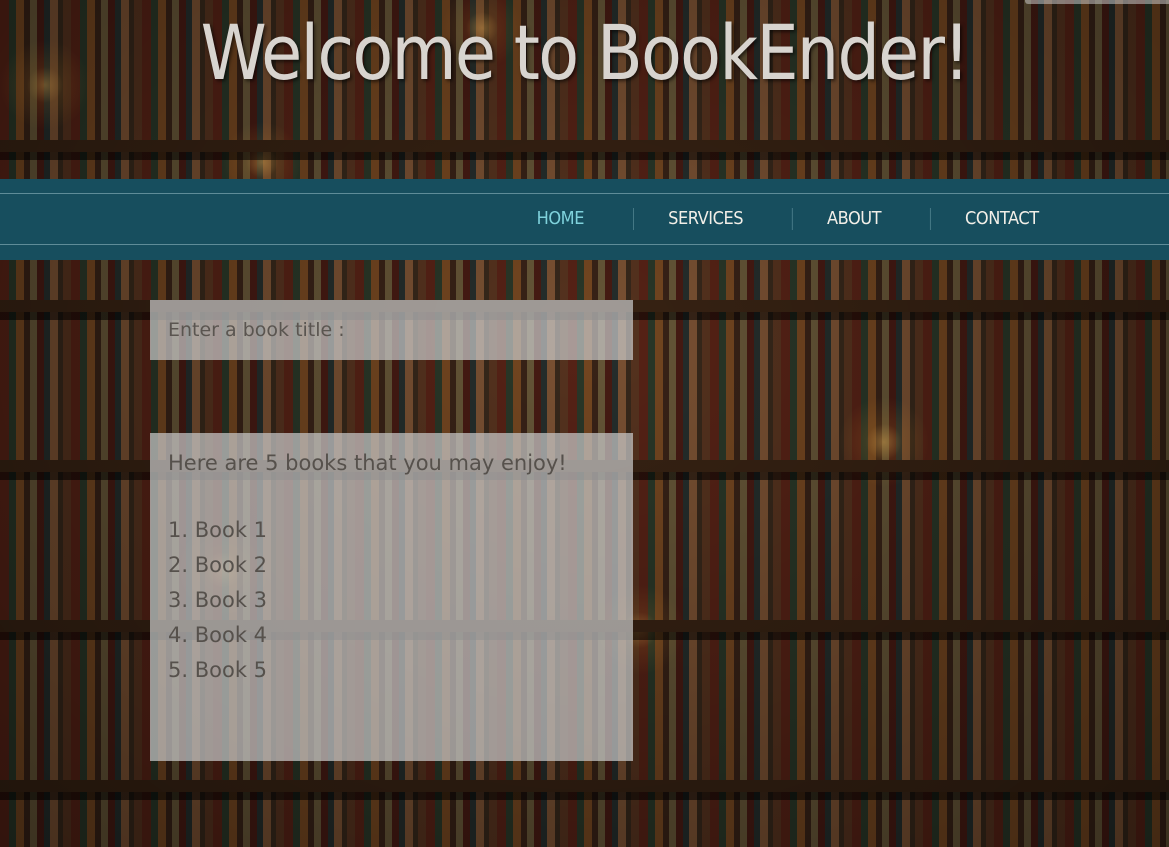 This screenshot has height=847, width=1169. Describe the element at coordinates (853, 219) in the screenshot. I see `nav-item-about: ABOUT` at that location.